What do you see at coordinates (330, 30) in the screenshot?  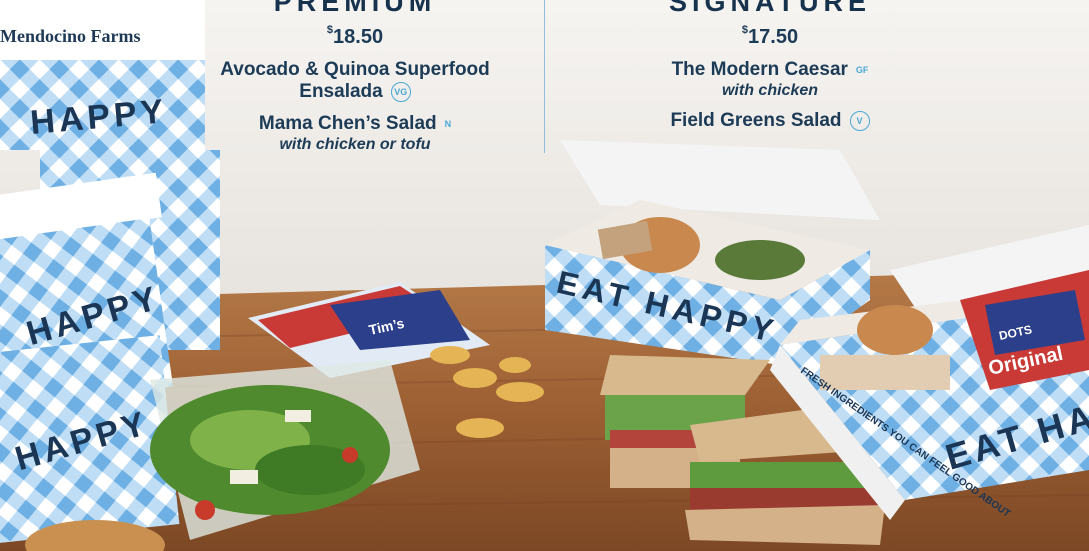 I see `premium-price-symbol: $` at bounding box center [330, 30].